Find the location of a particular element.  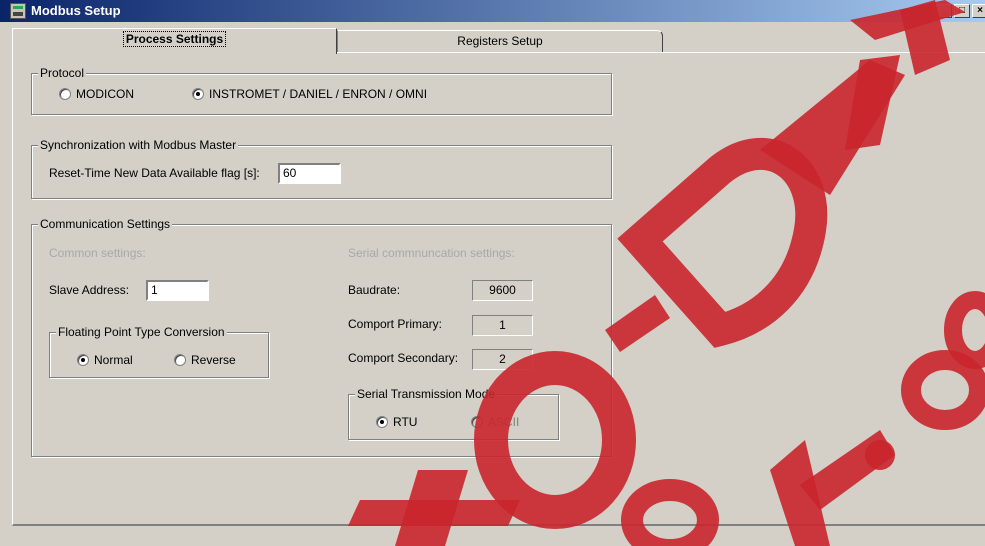

tab-registers-setup-label: Registers Setup is located at coordinates (500, 41).